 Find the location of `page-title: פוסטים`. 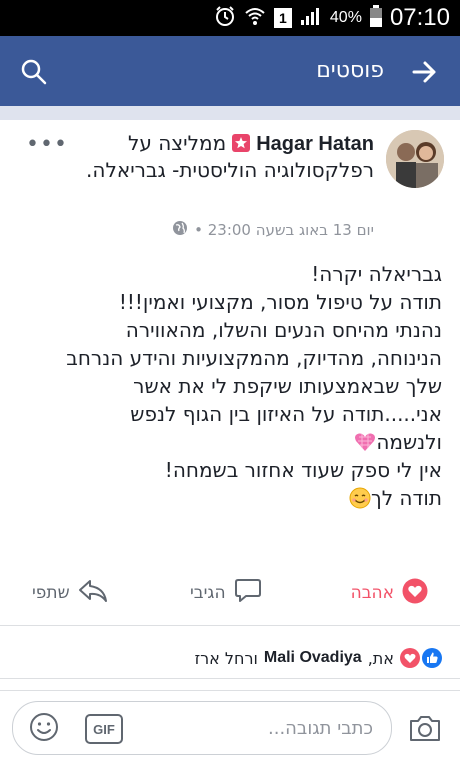

page-title: פוסטים is located at coordinates (350, 70).